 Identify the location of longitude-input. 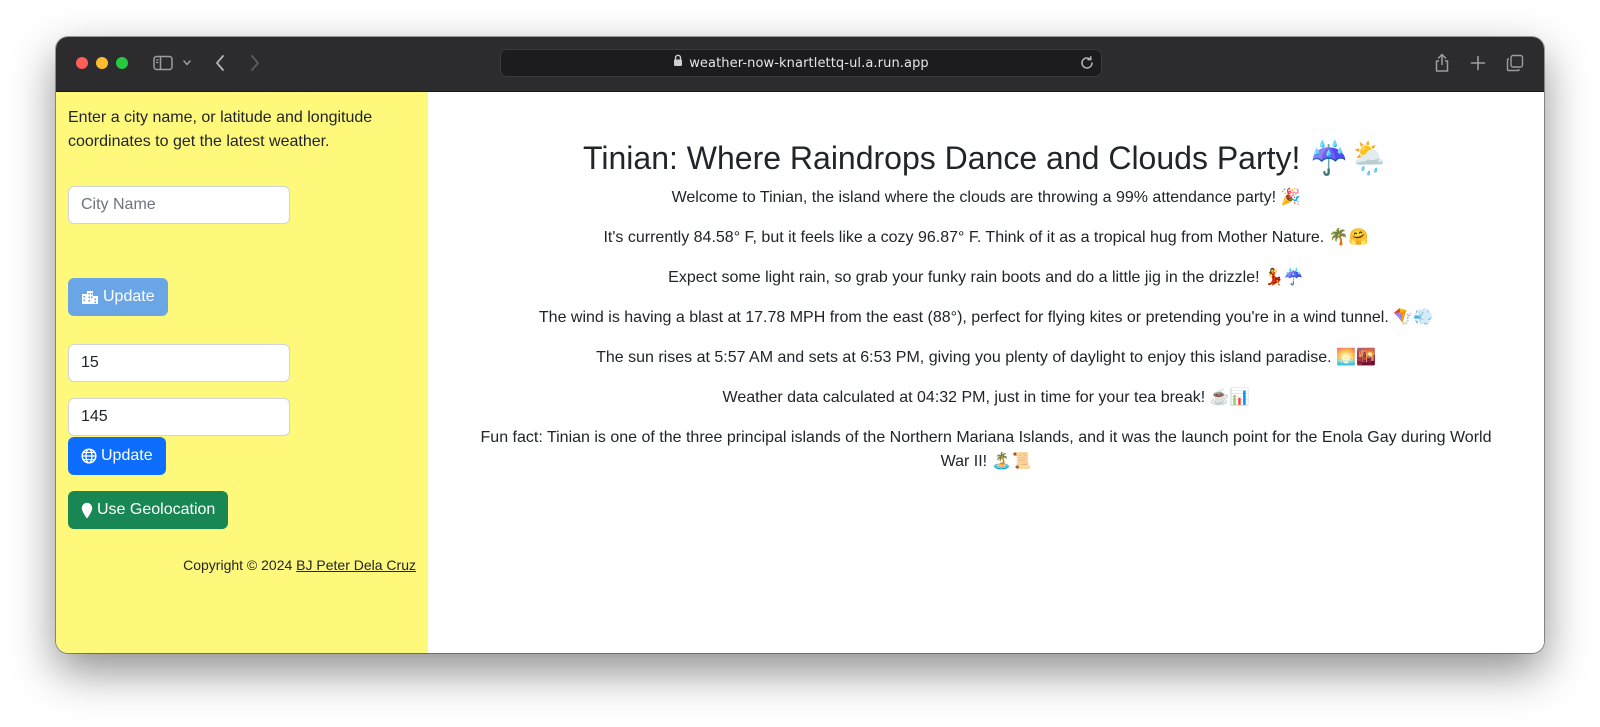
(179, 417).